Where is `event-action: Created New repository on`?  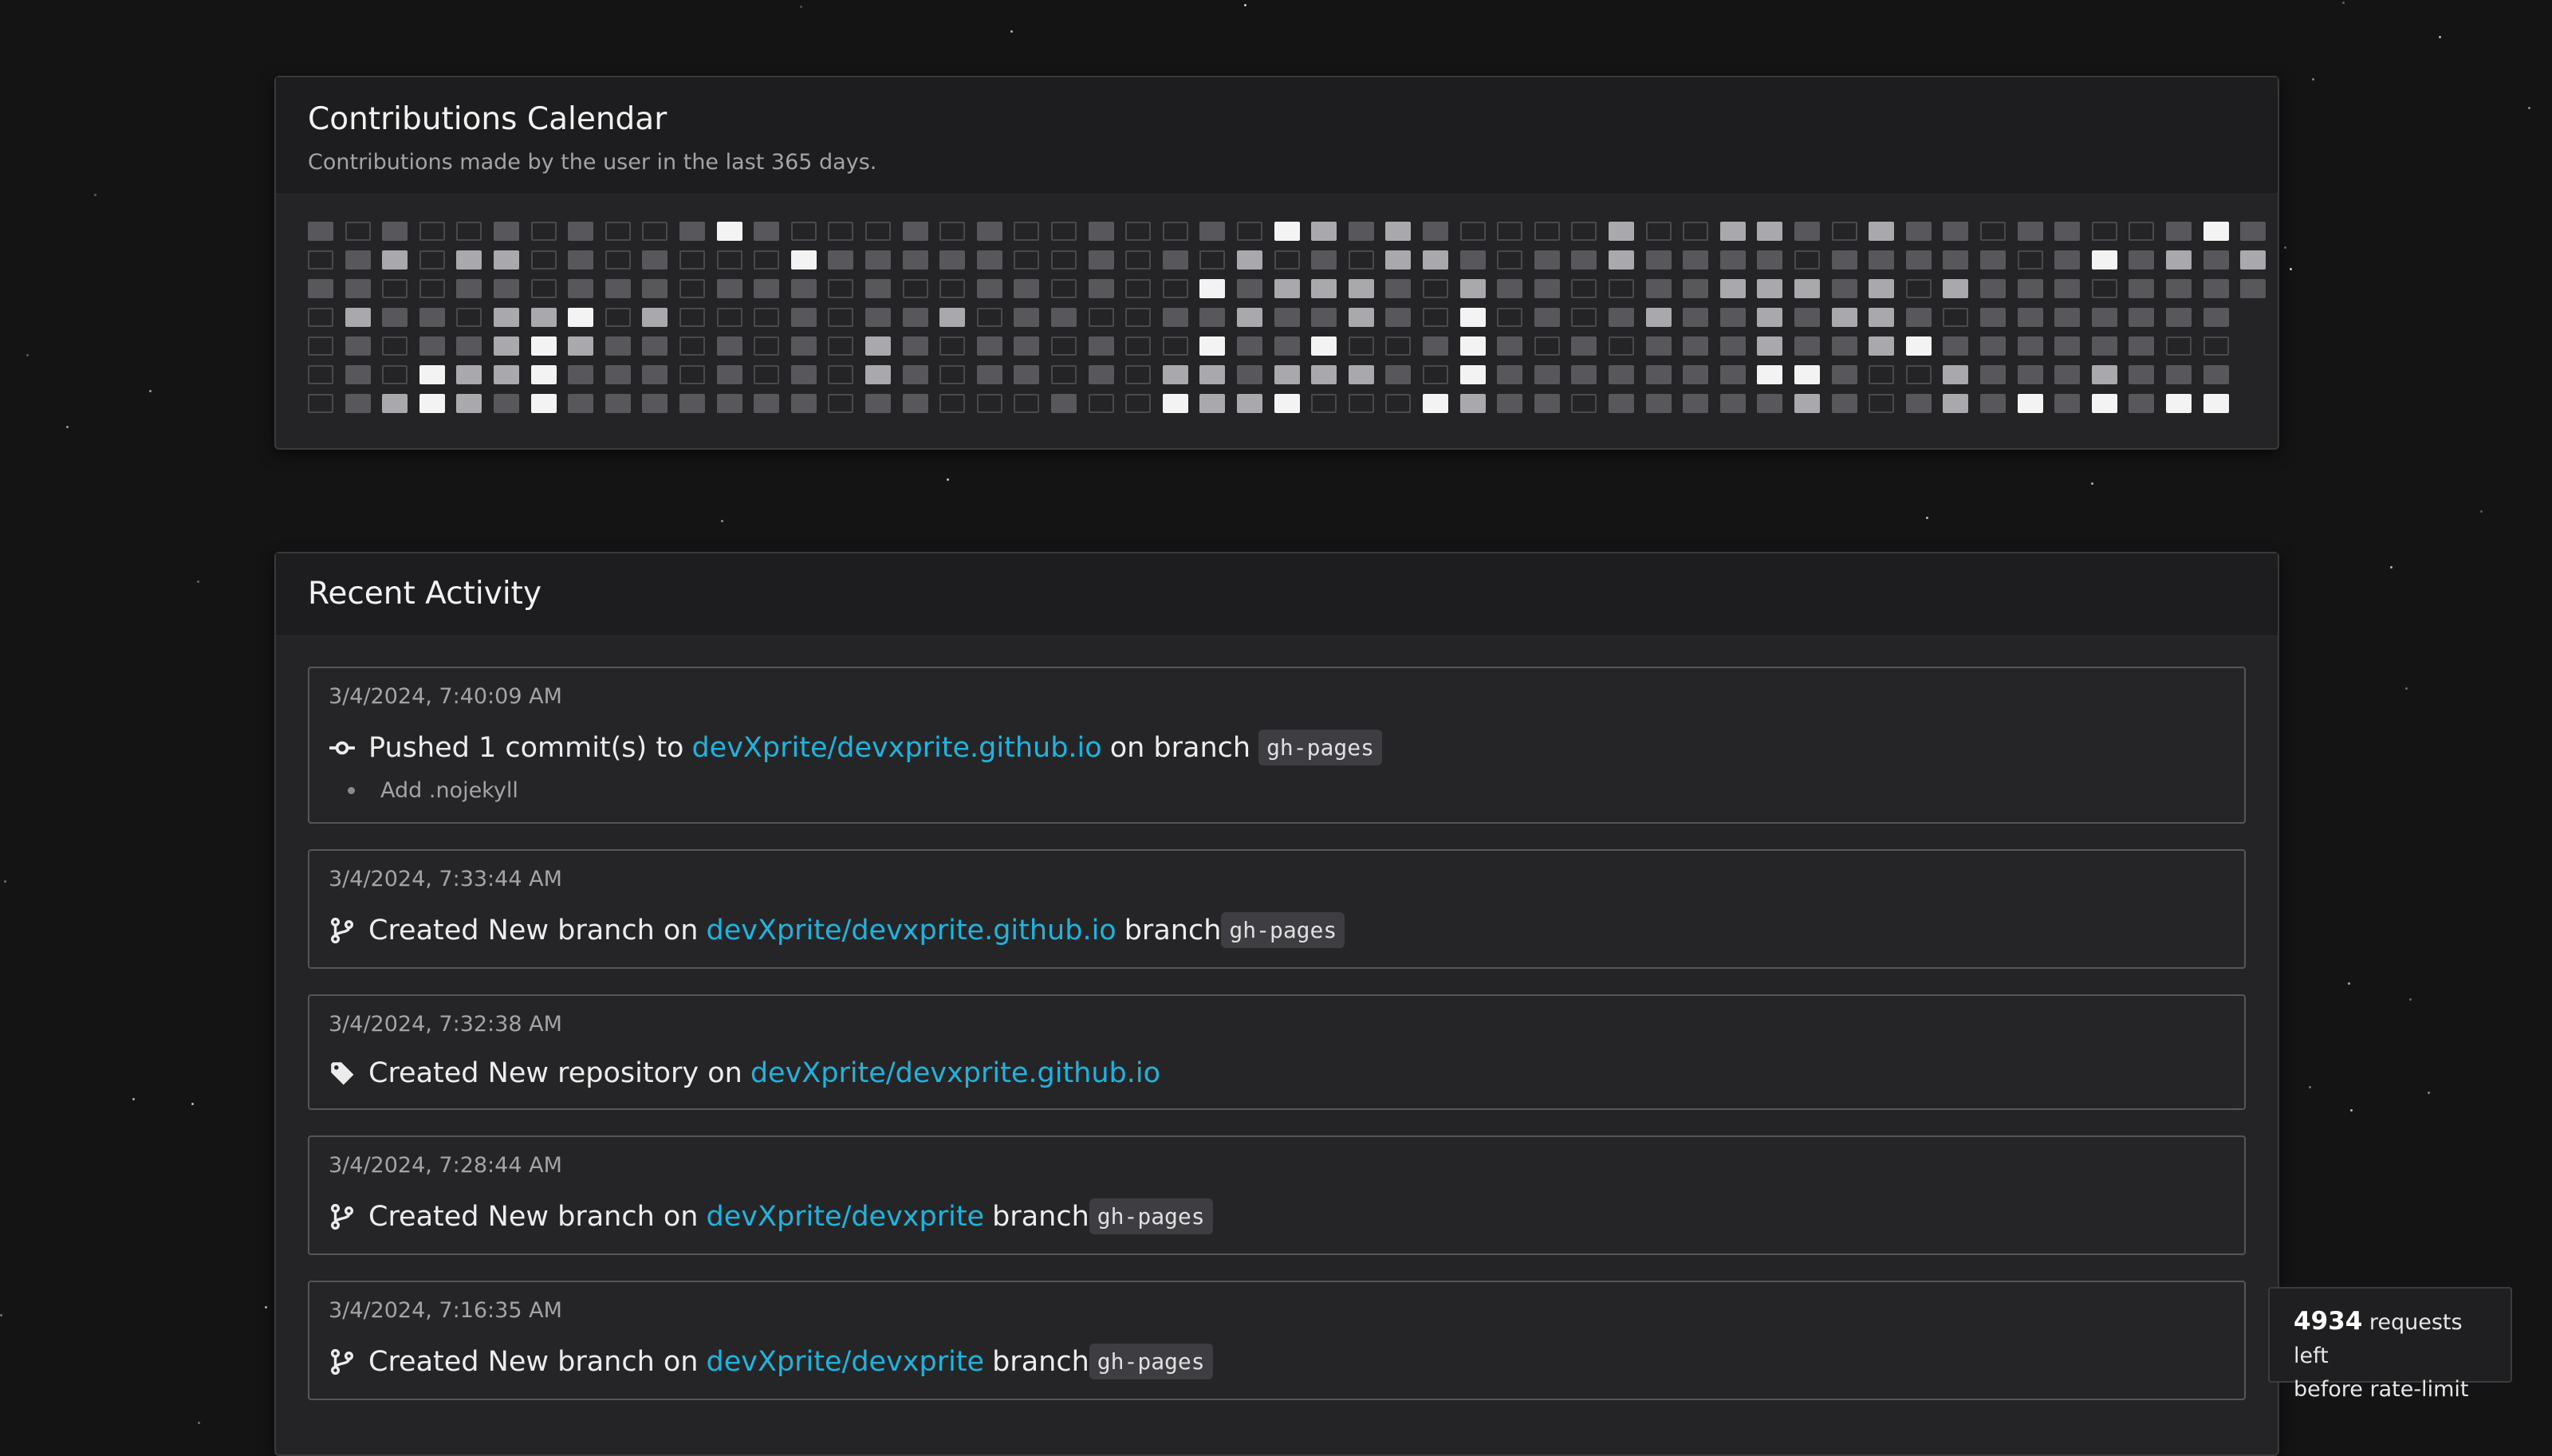 event-action: Created New repository on is located at coordinates (555, 1073).